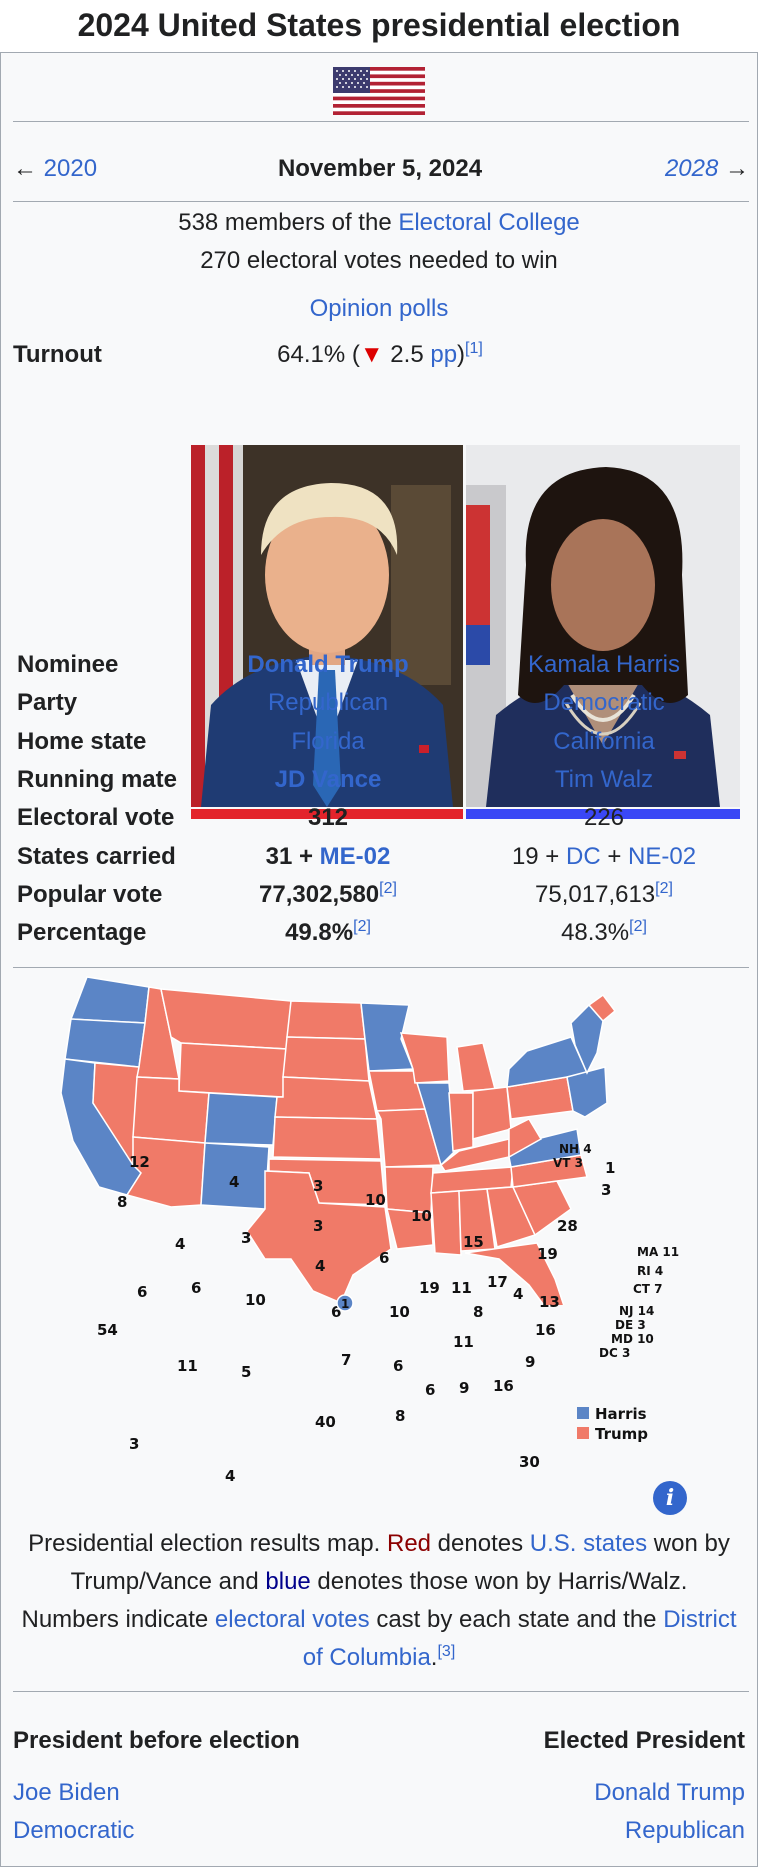  I want to click on plus-sign: +, so click(614, 856).